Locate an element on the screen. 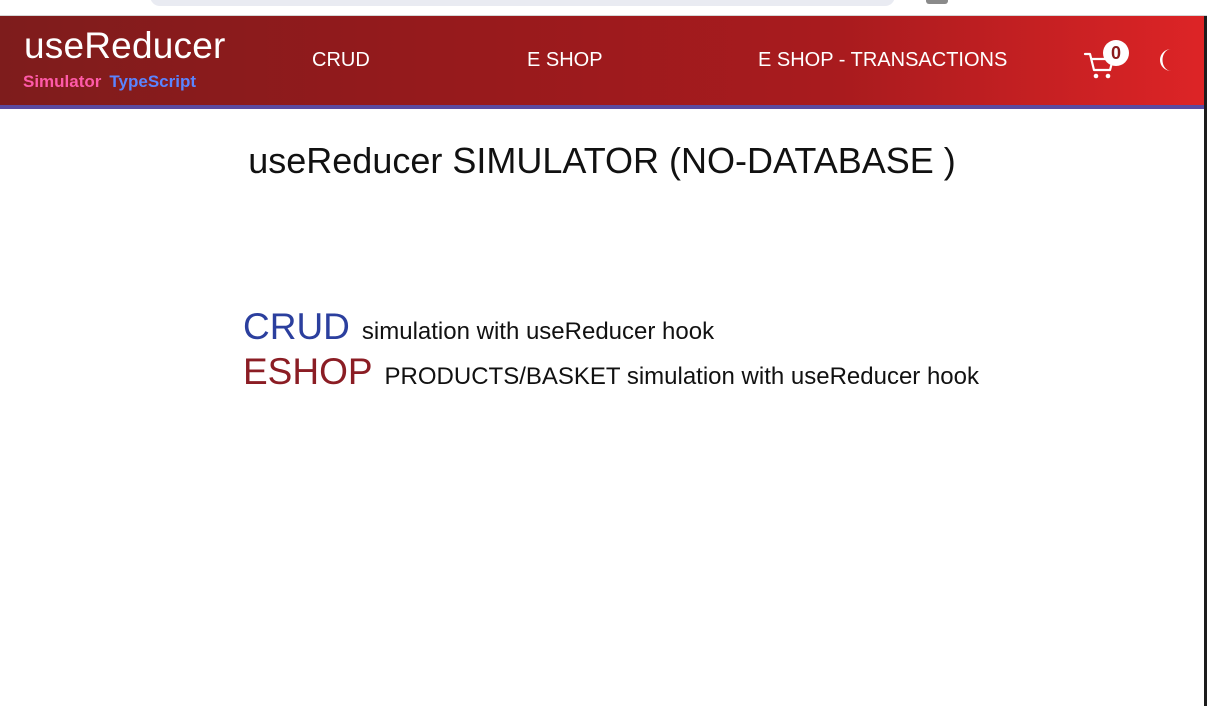 The height and width of the screenshot is (706, 1207). brand-title: useReducer is located at coordinates (125, 45).